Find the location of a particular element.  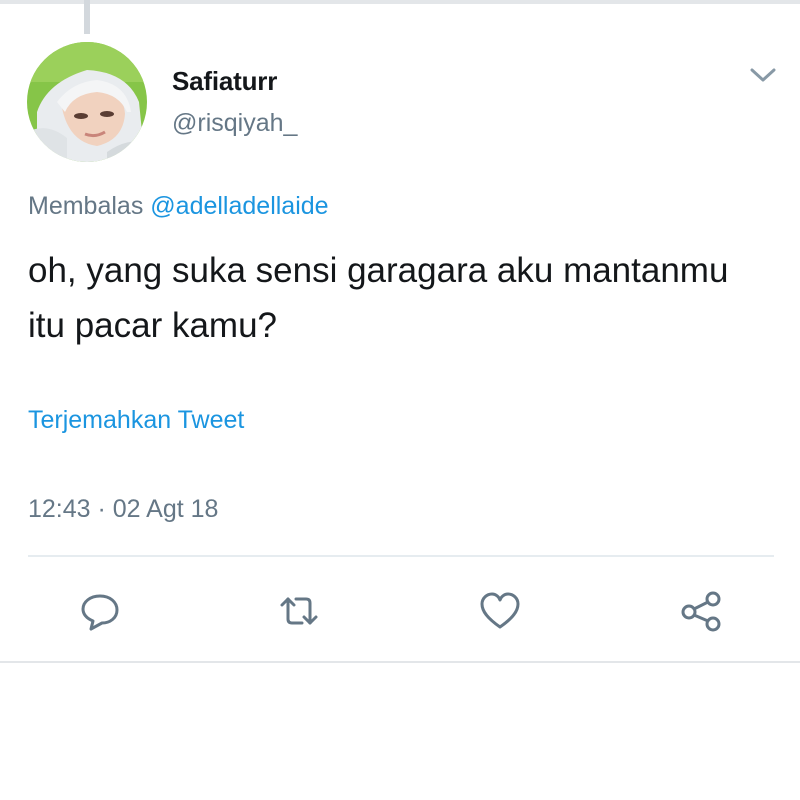

chevron-down-icon is located at coordinates (763, 75).